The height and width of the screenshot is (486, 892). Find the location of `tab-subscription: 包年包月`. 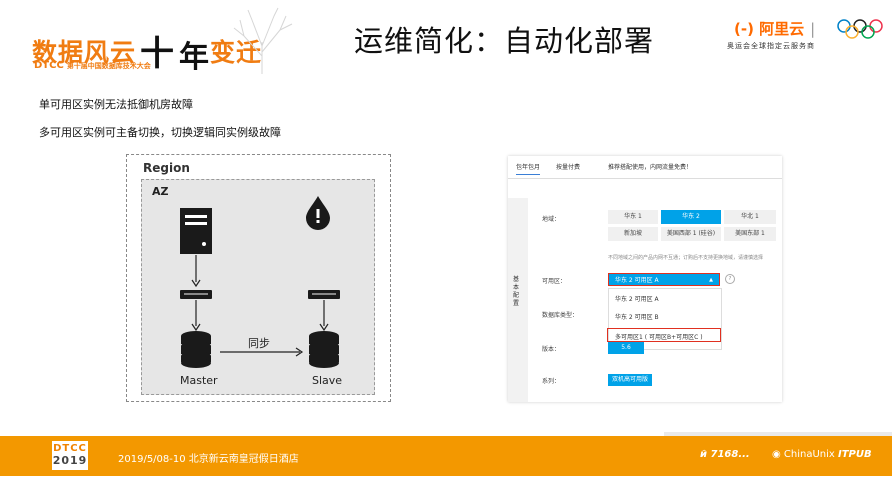

tab-subscription: 包年包月 is located at coordinates (528, 168).